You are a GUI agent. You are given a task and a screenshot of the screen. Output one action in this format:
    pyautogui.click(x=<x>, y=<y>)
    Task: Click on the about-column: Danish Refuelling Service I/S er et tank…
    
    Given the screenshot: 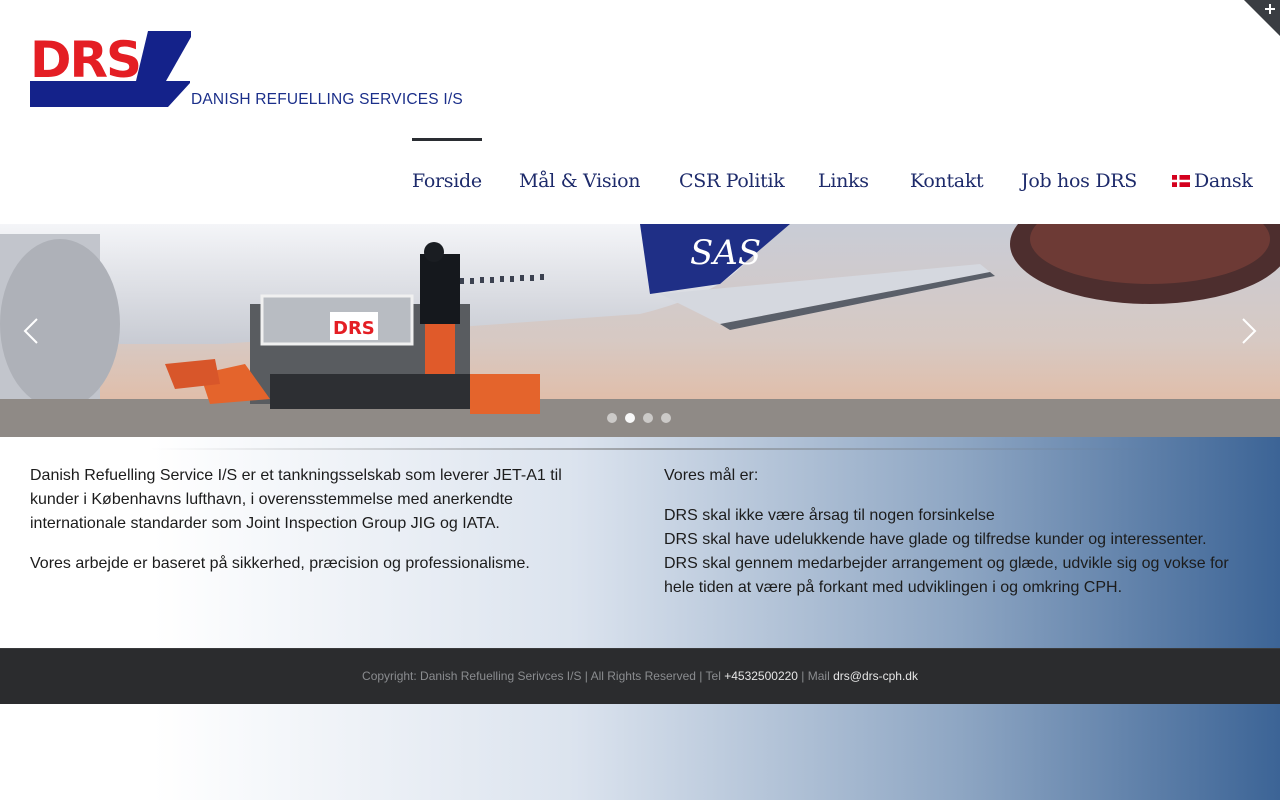 What is the action you would take?
    pyautogui.click(x=300, y=528)
    